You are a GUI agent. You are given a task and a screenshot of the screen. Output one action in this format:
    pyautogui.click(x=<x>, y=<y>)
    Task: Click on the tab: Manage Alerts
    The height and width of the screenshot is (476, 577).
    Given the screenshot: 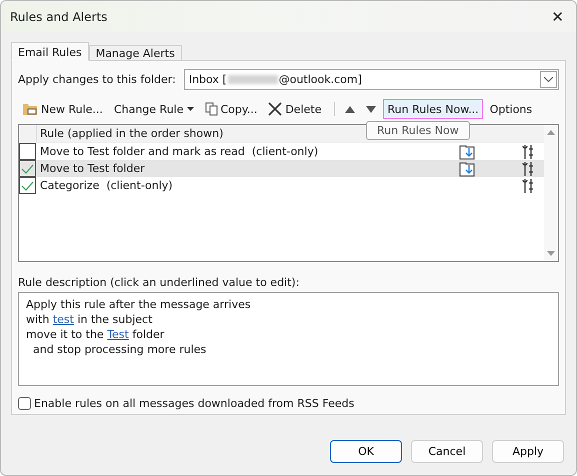 What is the action you would take?
    pyautogui.click(x=135, y=53)
    